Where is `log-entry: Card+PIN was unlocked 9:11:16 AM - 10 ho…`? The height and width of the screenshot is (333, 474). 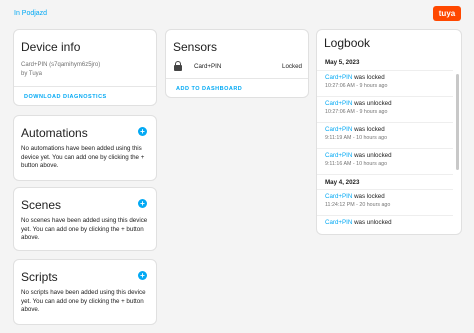
log-entry: Card+PIN was unlocked 9:11:16 AM - 10 ho… is located at coordinates (385, 161).